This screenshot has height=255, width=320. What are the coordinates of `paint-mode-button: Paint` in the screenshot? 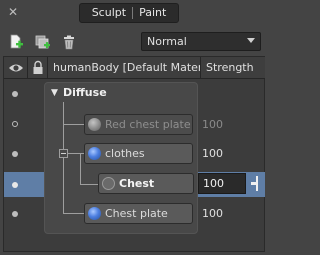 It's located at (152, 13).